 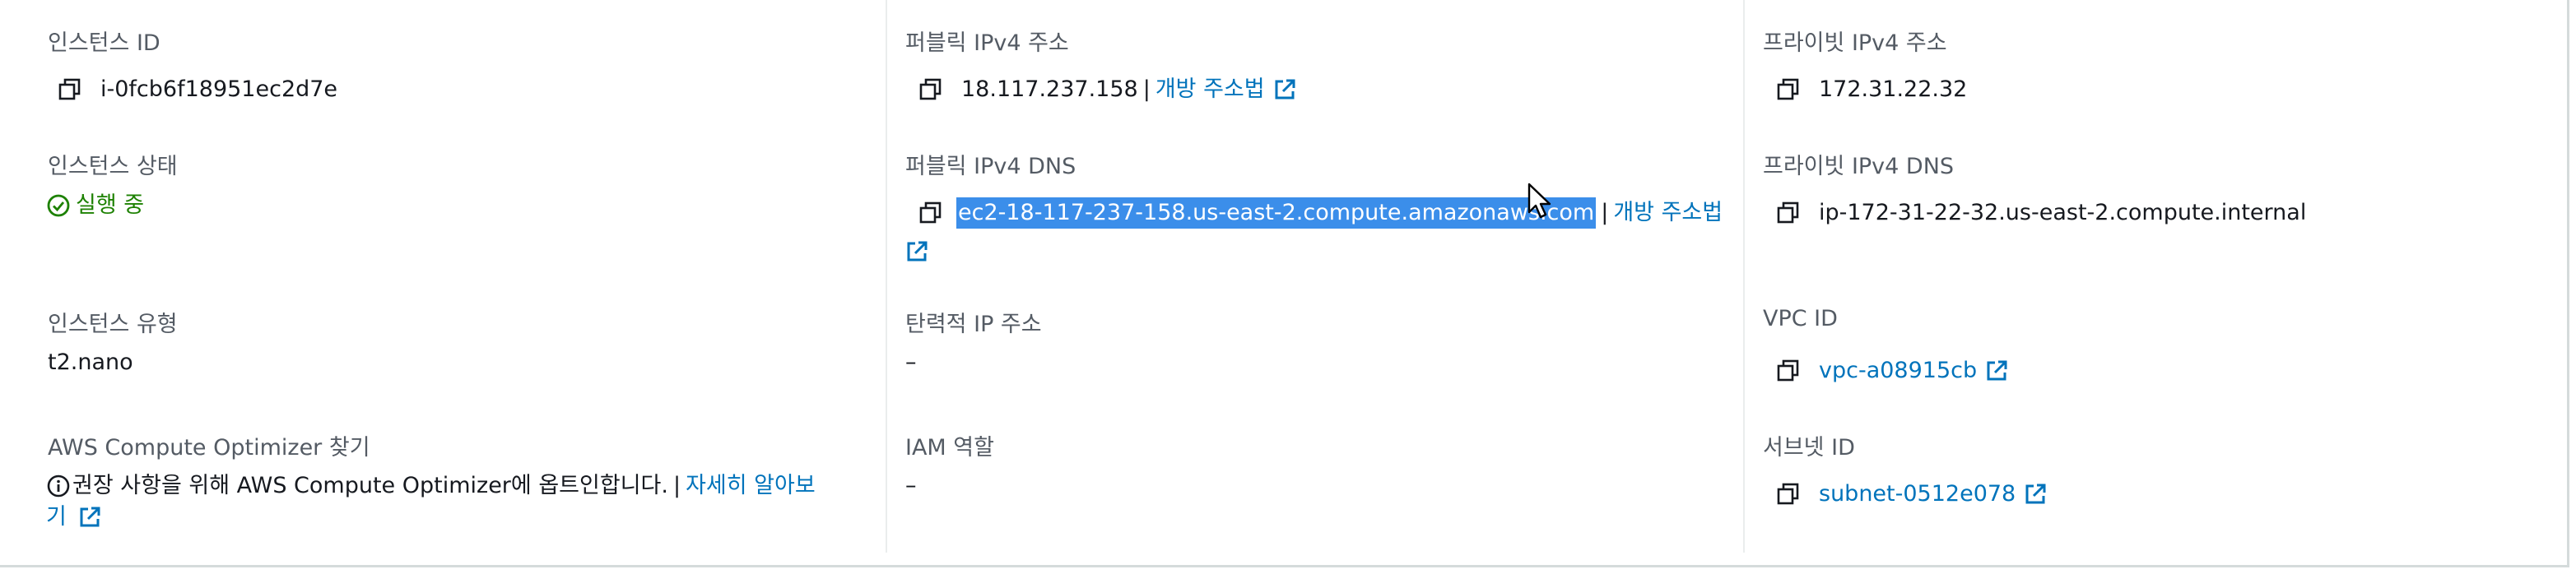 I want to click on private-dns-label: 프라이빗 IPv4 DNS, so click(x=1859, y=166).